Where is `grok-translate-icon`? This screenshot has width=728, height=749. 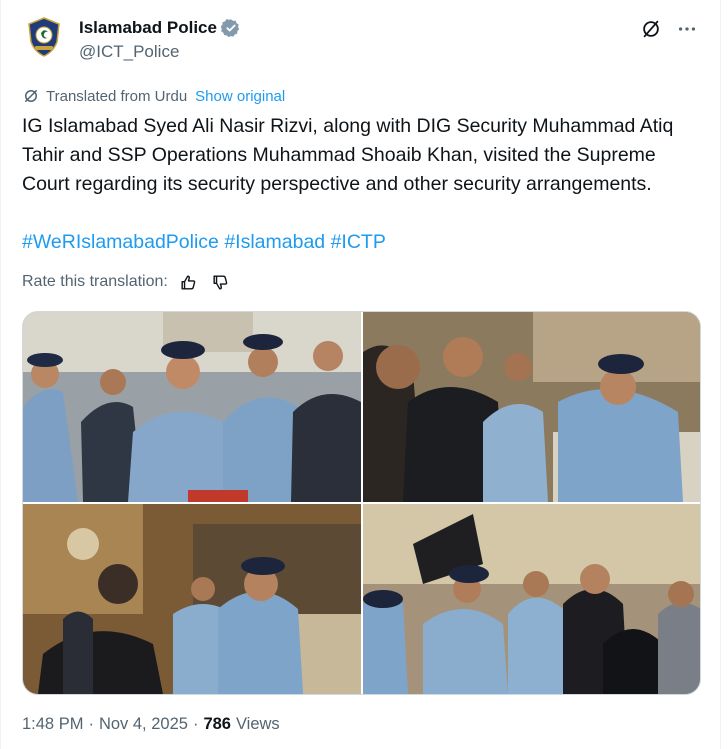 grok-translate-icon is located at coordinates (31, 96).